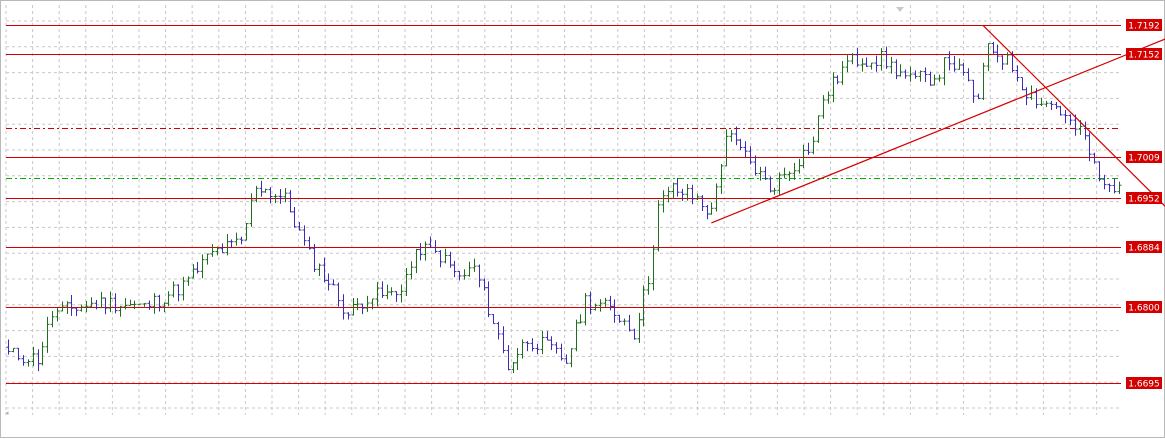 This screenshot has width=1165, height=439. I want to click on corner-marker-icon: ◂, so click(7, 413).